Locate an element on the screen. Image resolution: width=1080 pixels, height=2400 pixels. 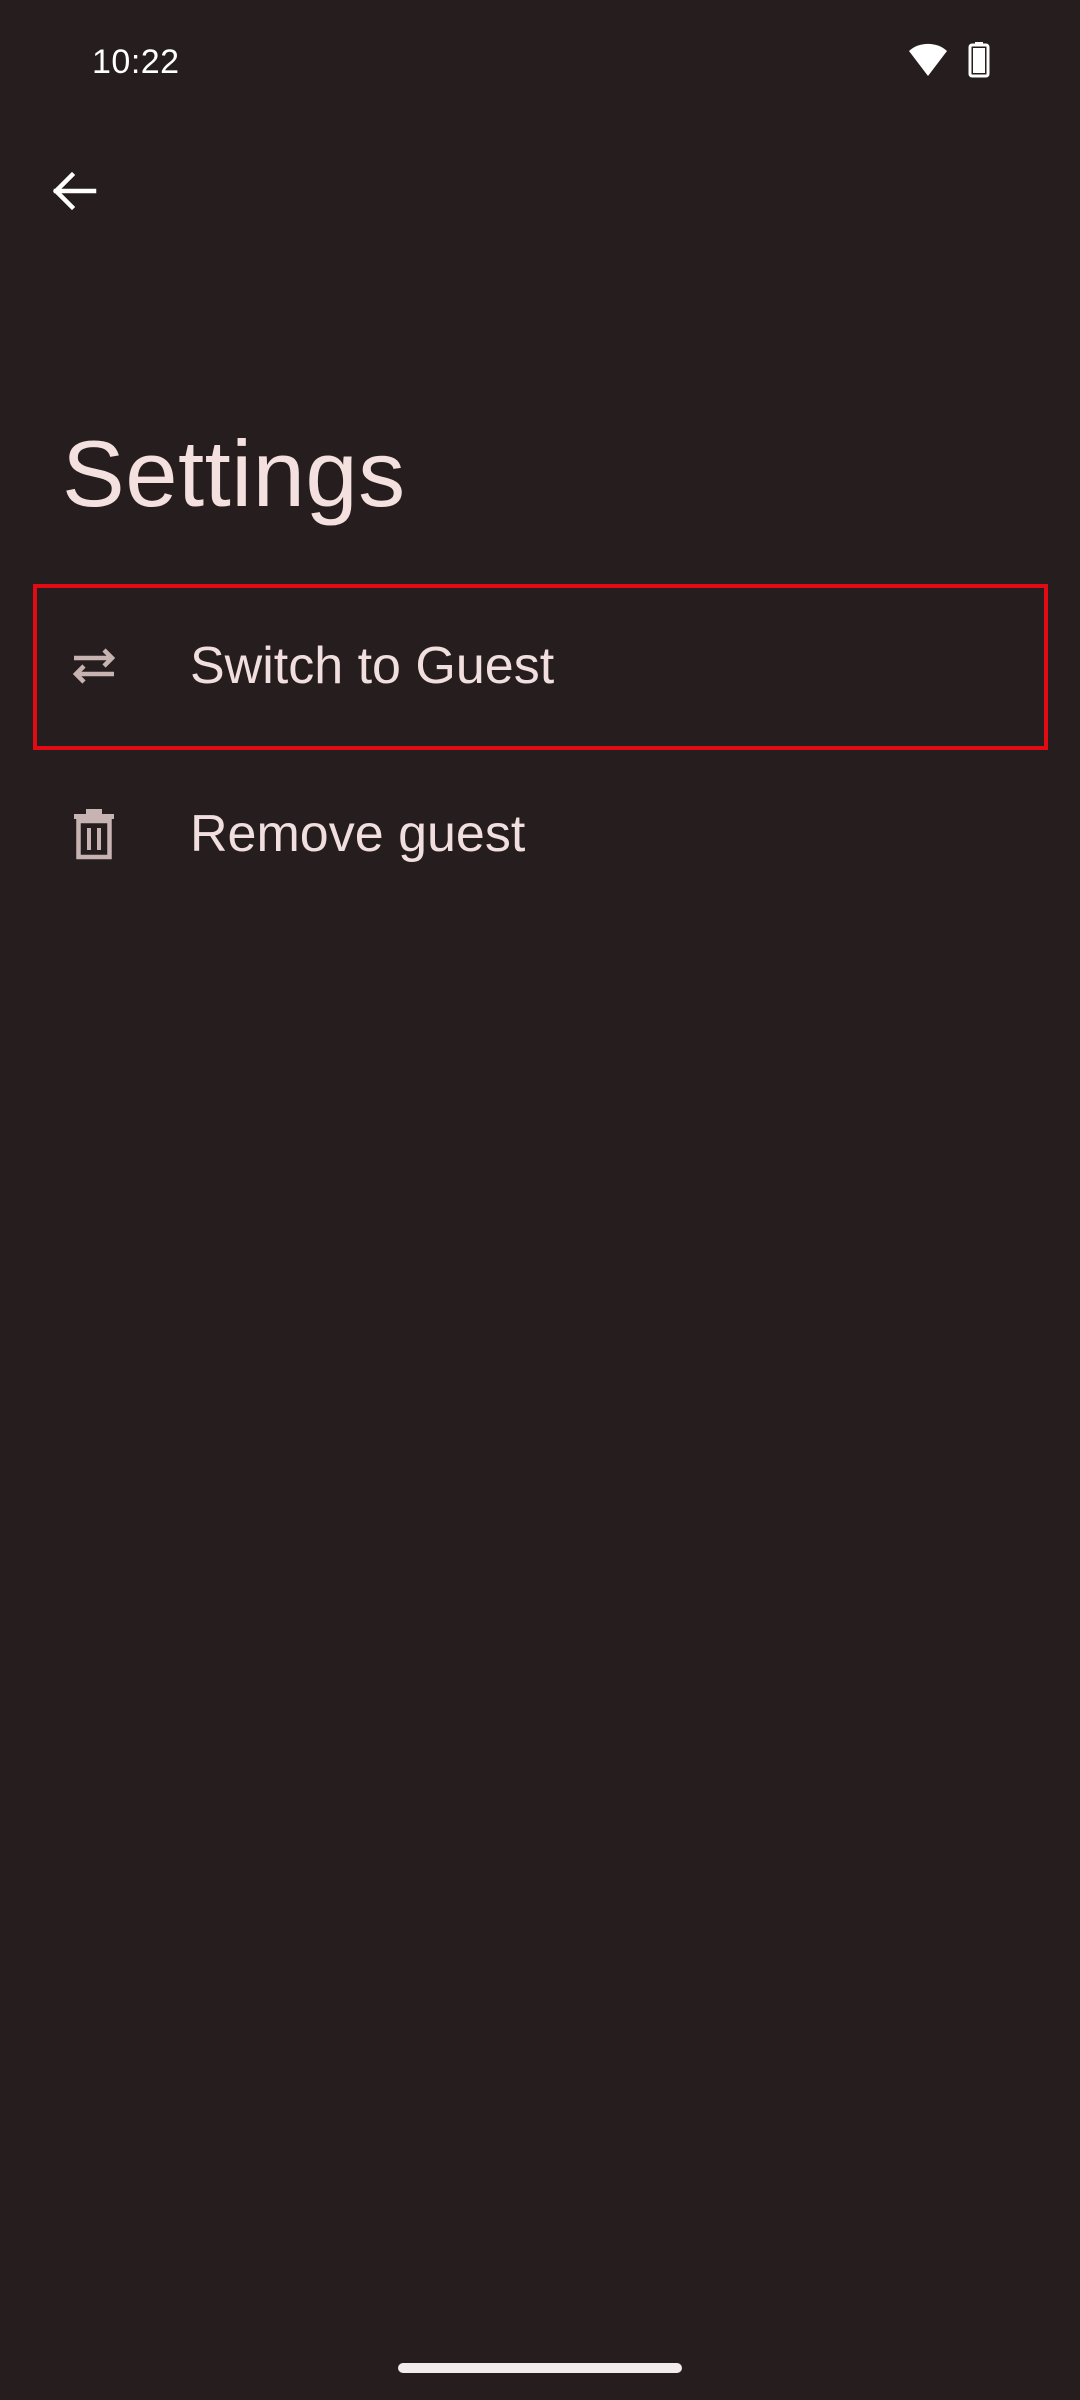
navigation-handle is located at coordinates (540, 2368).